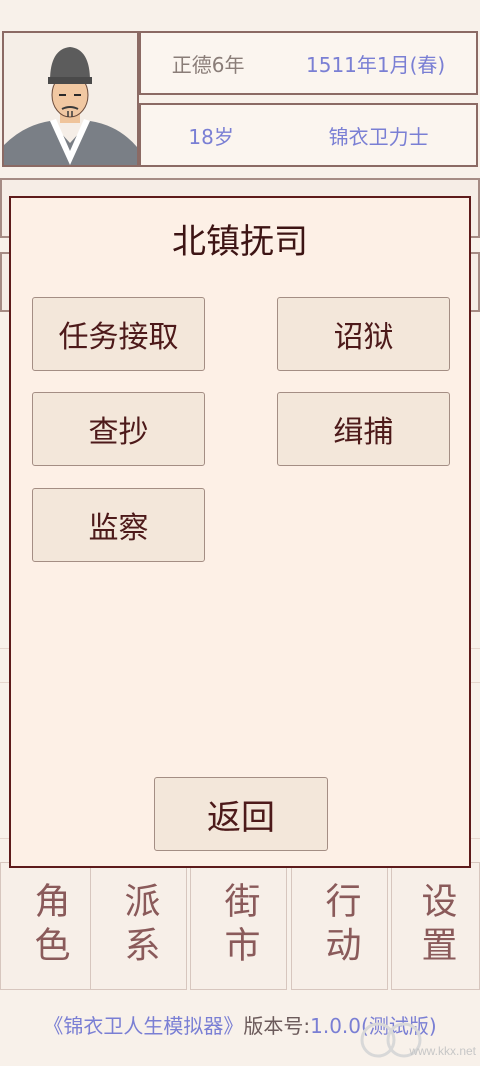 This screenshot has height=1066, width=480. Describe the element at coordinates (118, 429) in the screenshot. I see `confiscate-button: 查抄` at that location.